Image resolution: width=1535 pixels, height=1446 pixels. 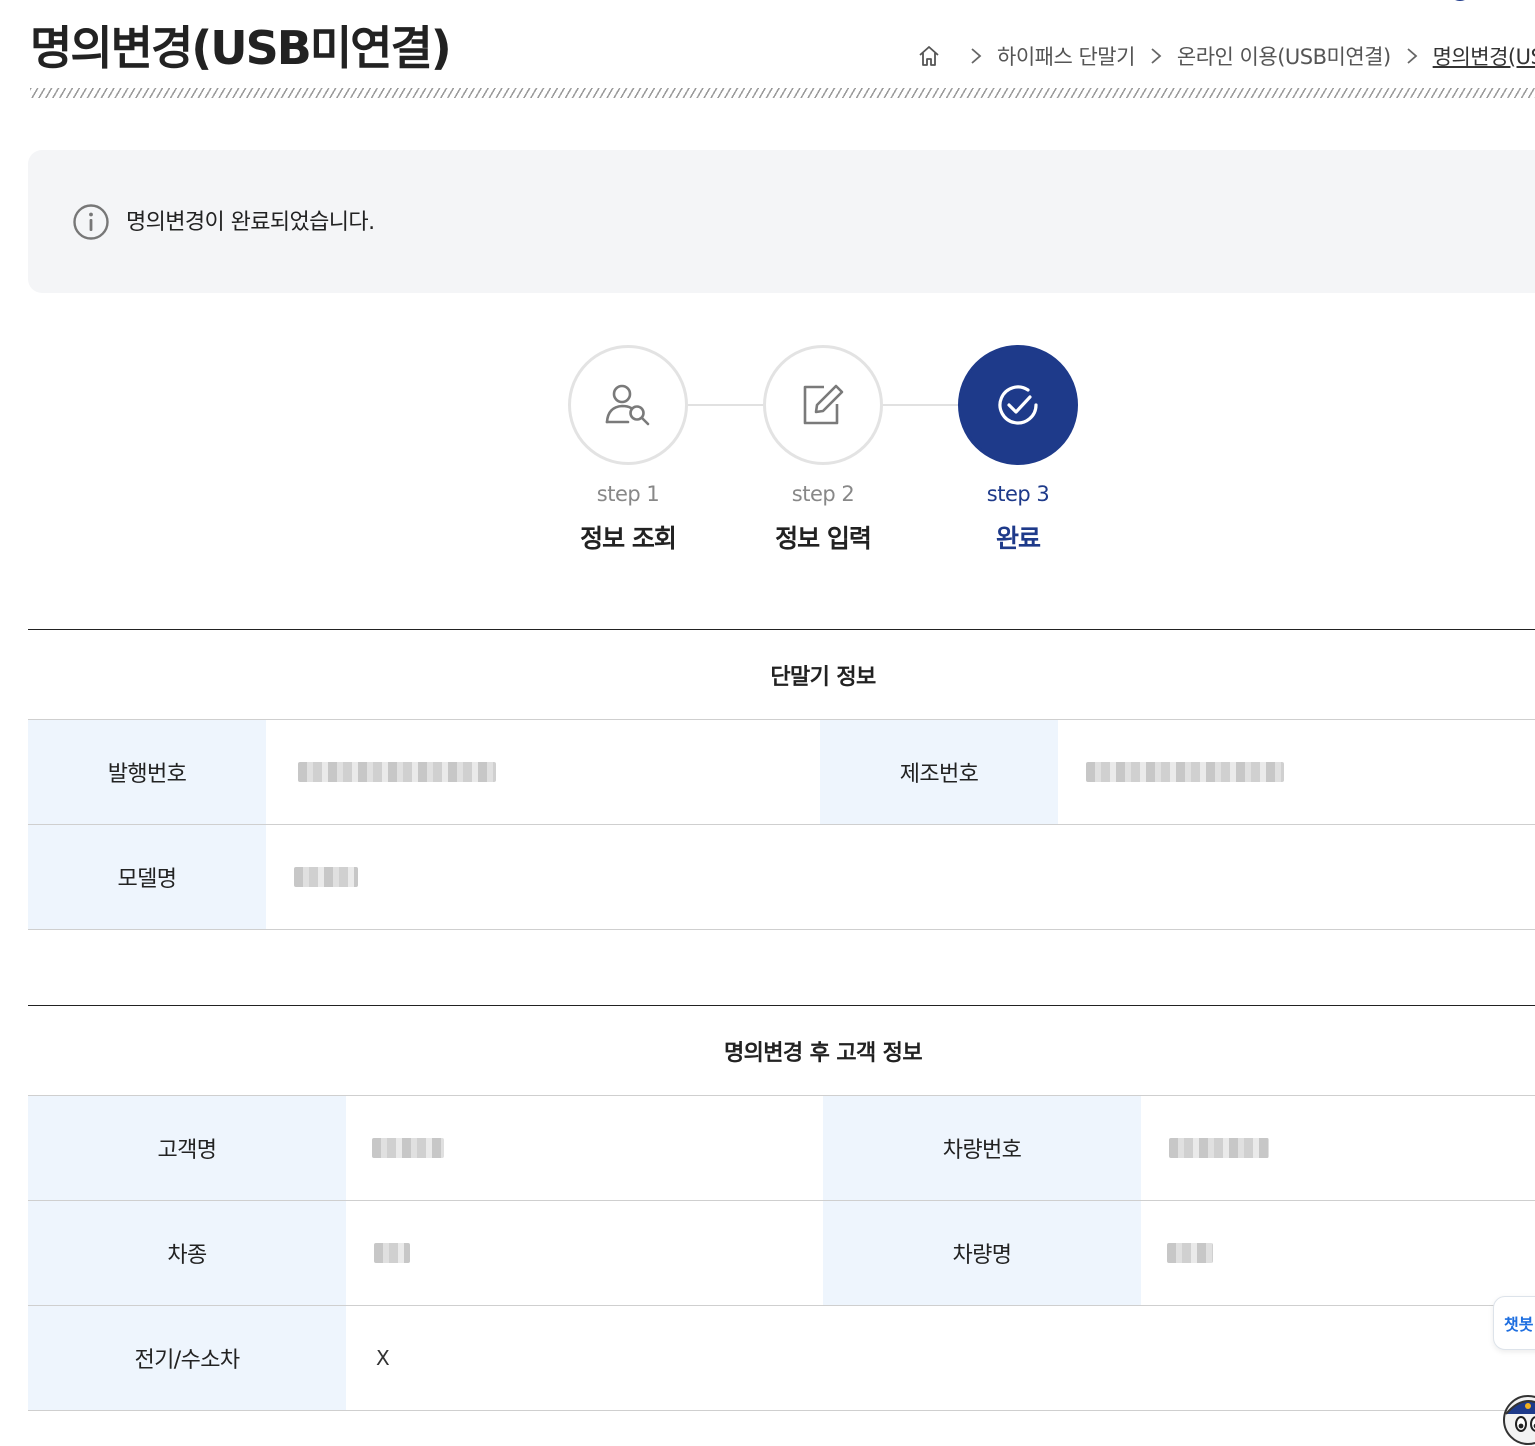 I want to click on vehicle-name-redacted, so click(x=1190, y=1253).